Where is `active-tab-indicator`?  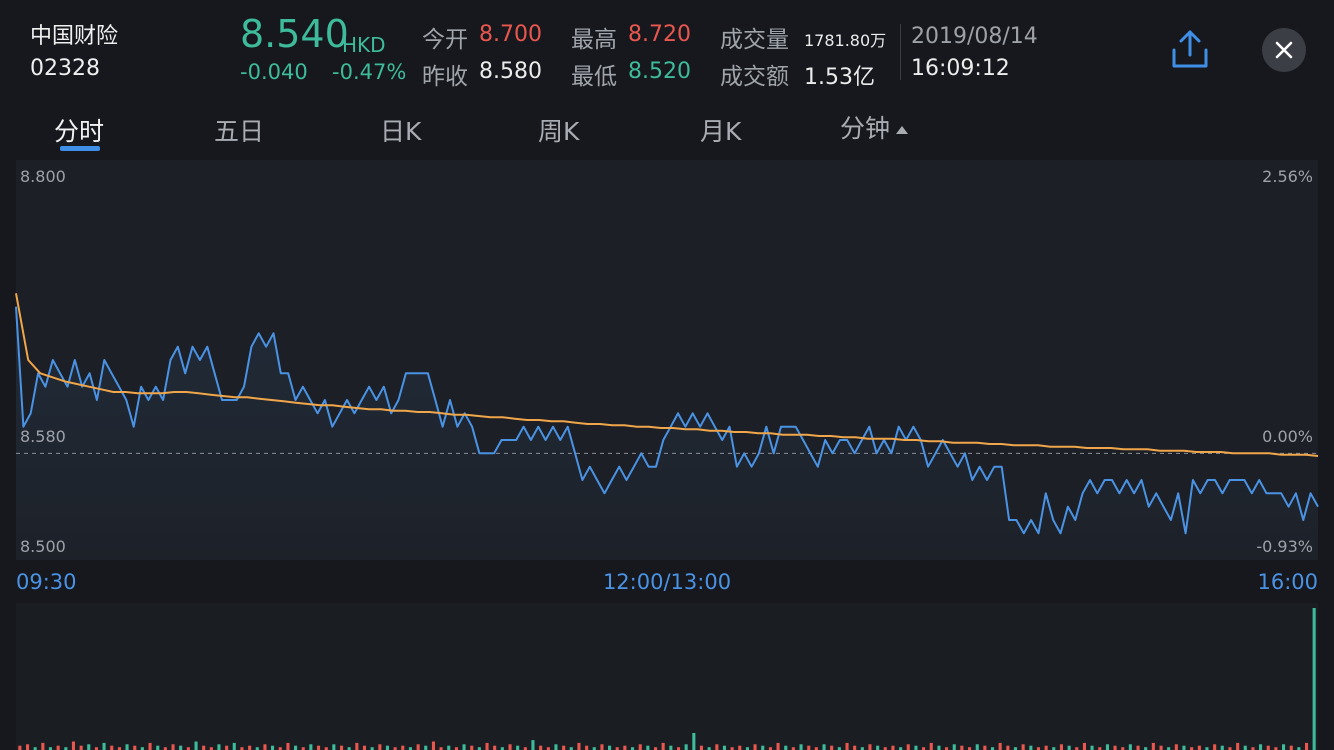 active-tab-indicator is located at coordinates (80, 148).